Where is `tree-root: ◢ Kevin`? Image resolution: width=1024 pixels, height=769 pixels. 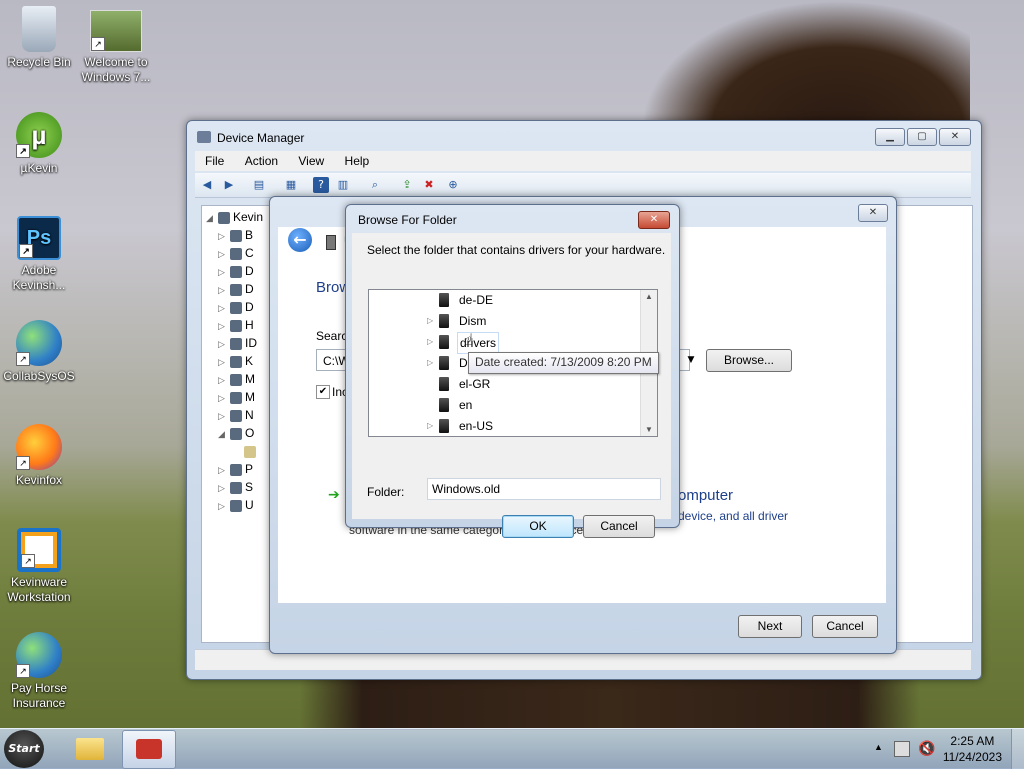 tree-root: ◢ Kevin is located at coordinates (234, 217).